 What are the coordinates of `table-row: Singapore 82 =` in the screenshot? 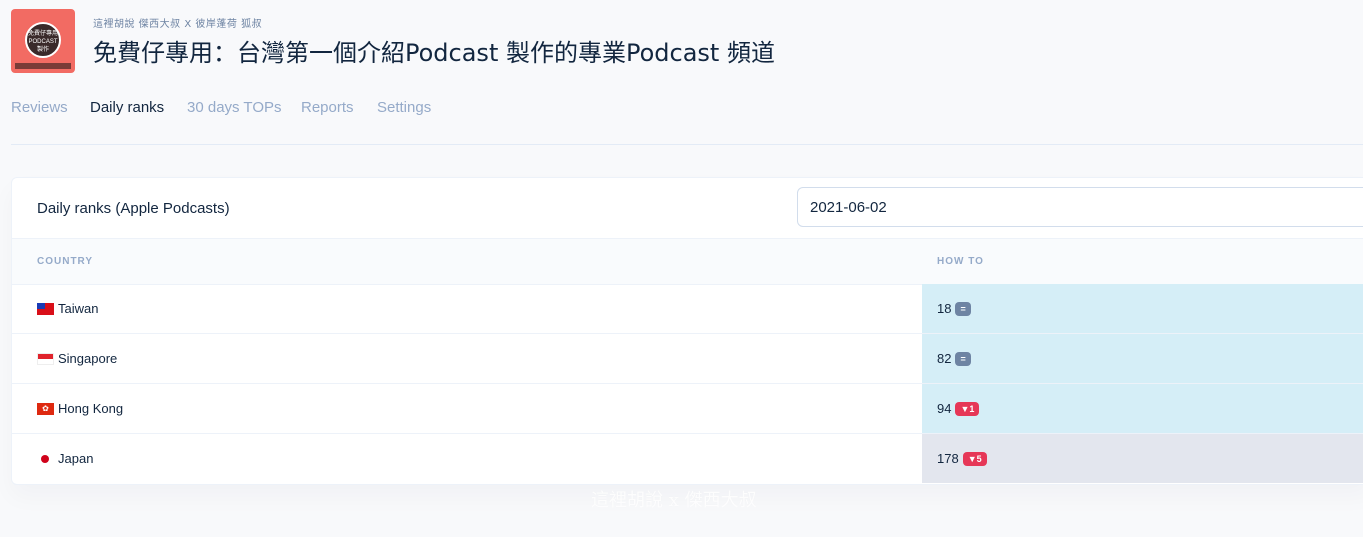 It's located at (687, 359).